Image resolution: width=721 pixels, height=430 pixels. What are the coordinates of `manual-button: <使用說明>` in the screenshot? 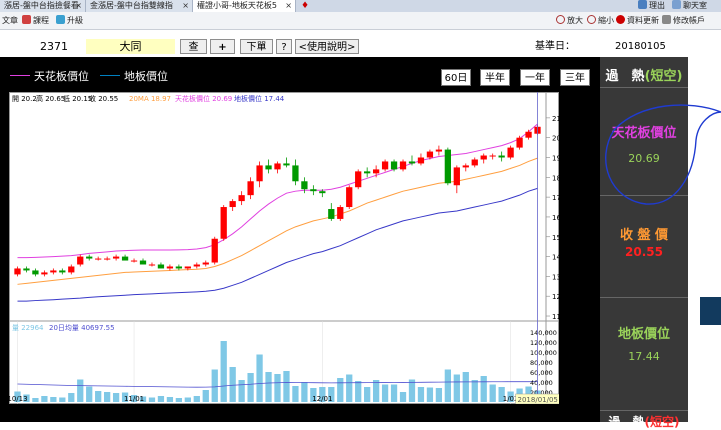 It's located at (327, 46).